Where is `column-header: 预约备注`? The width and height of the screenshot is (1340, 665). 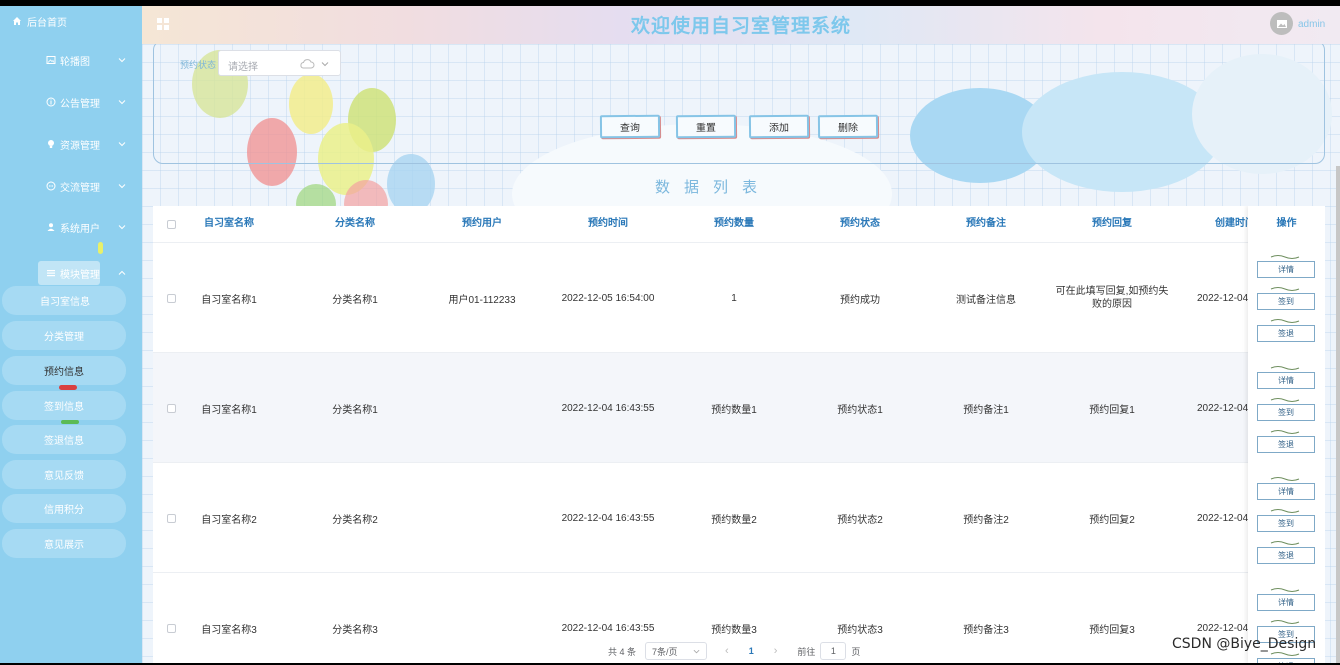
column-header: 预约备注 is located at coordinates (986, 224).